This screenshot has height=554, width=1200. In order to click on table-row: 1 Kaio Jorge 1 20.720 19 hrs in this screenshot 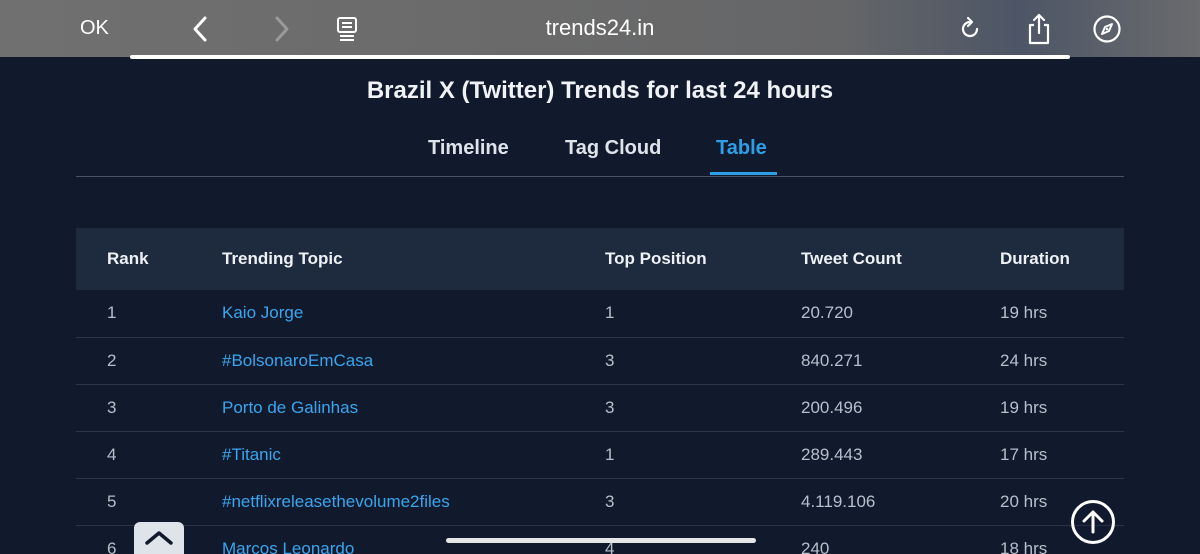, I will do `click(600, 314)`.